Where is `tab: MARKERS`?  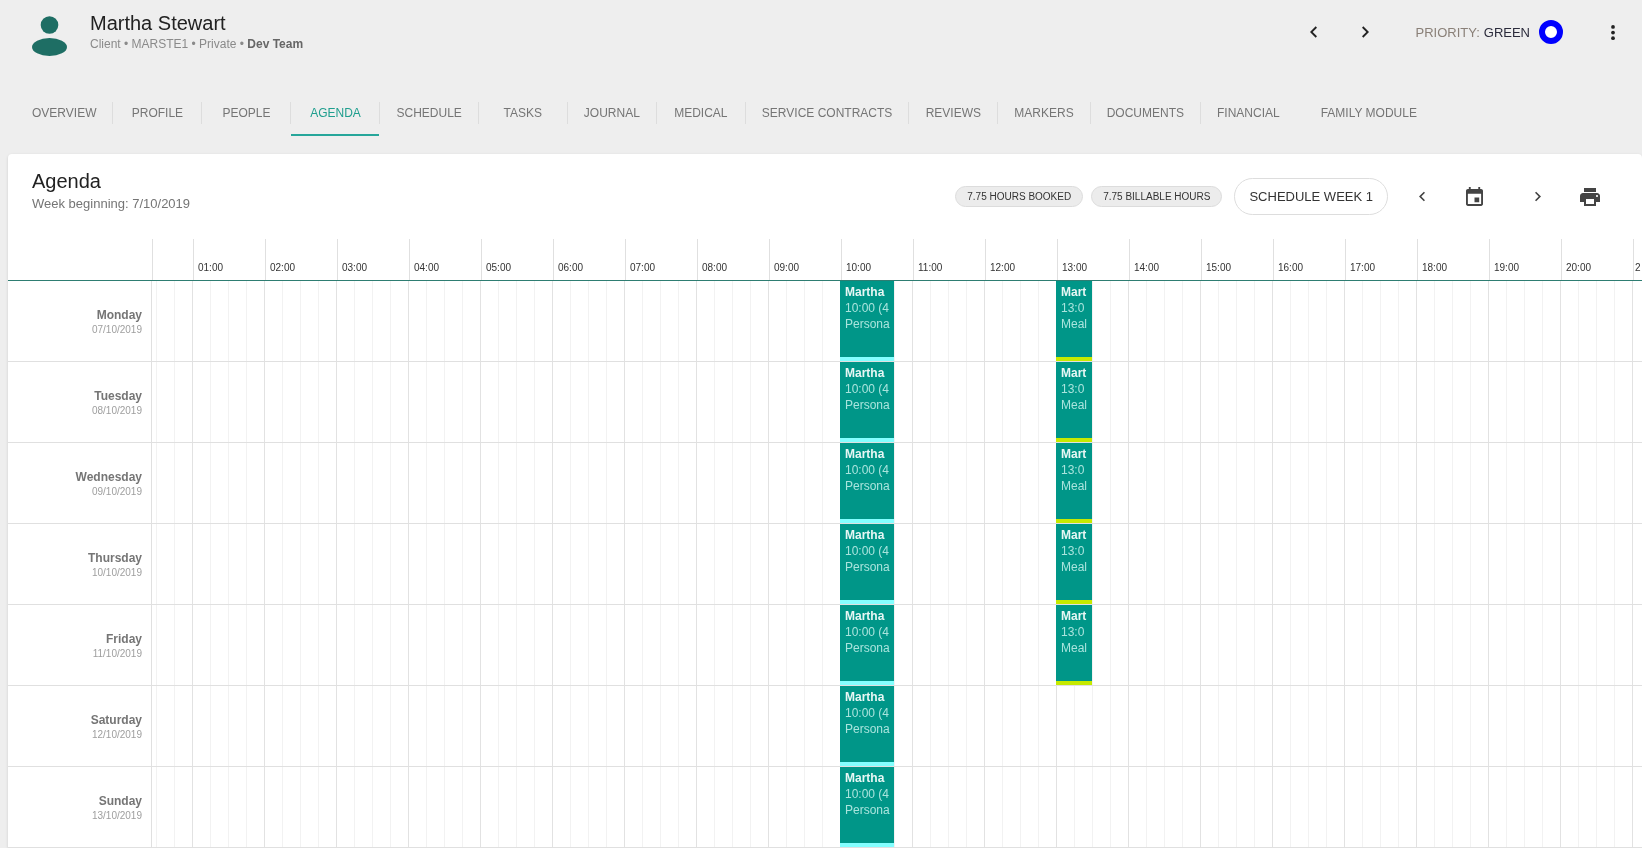 tab: MARKERS is located at coordinates (1044, 113).